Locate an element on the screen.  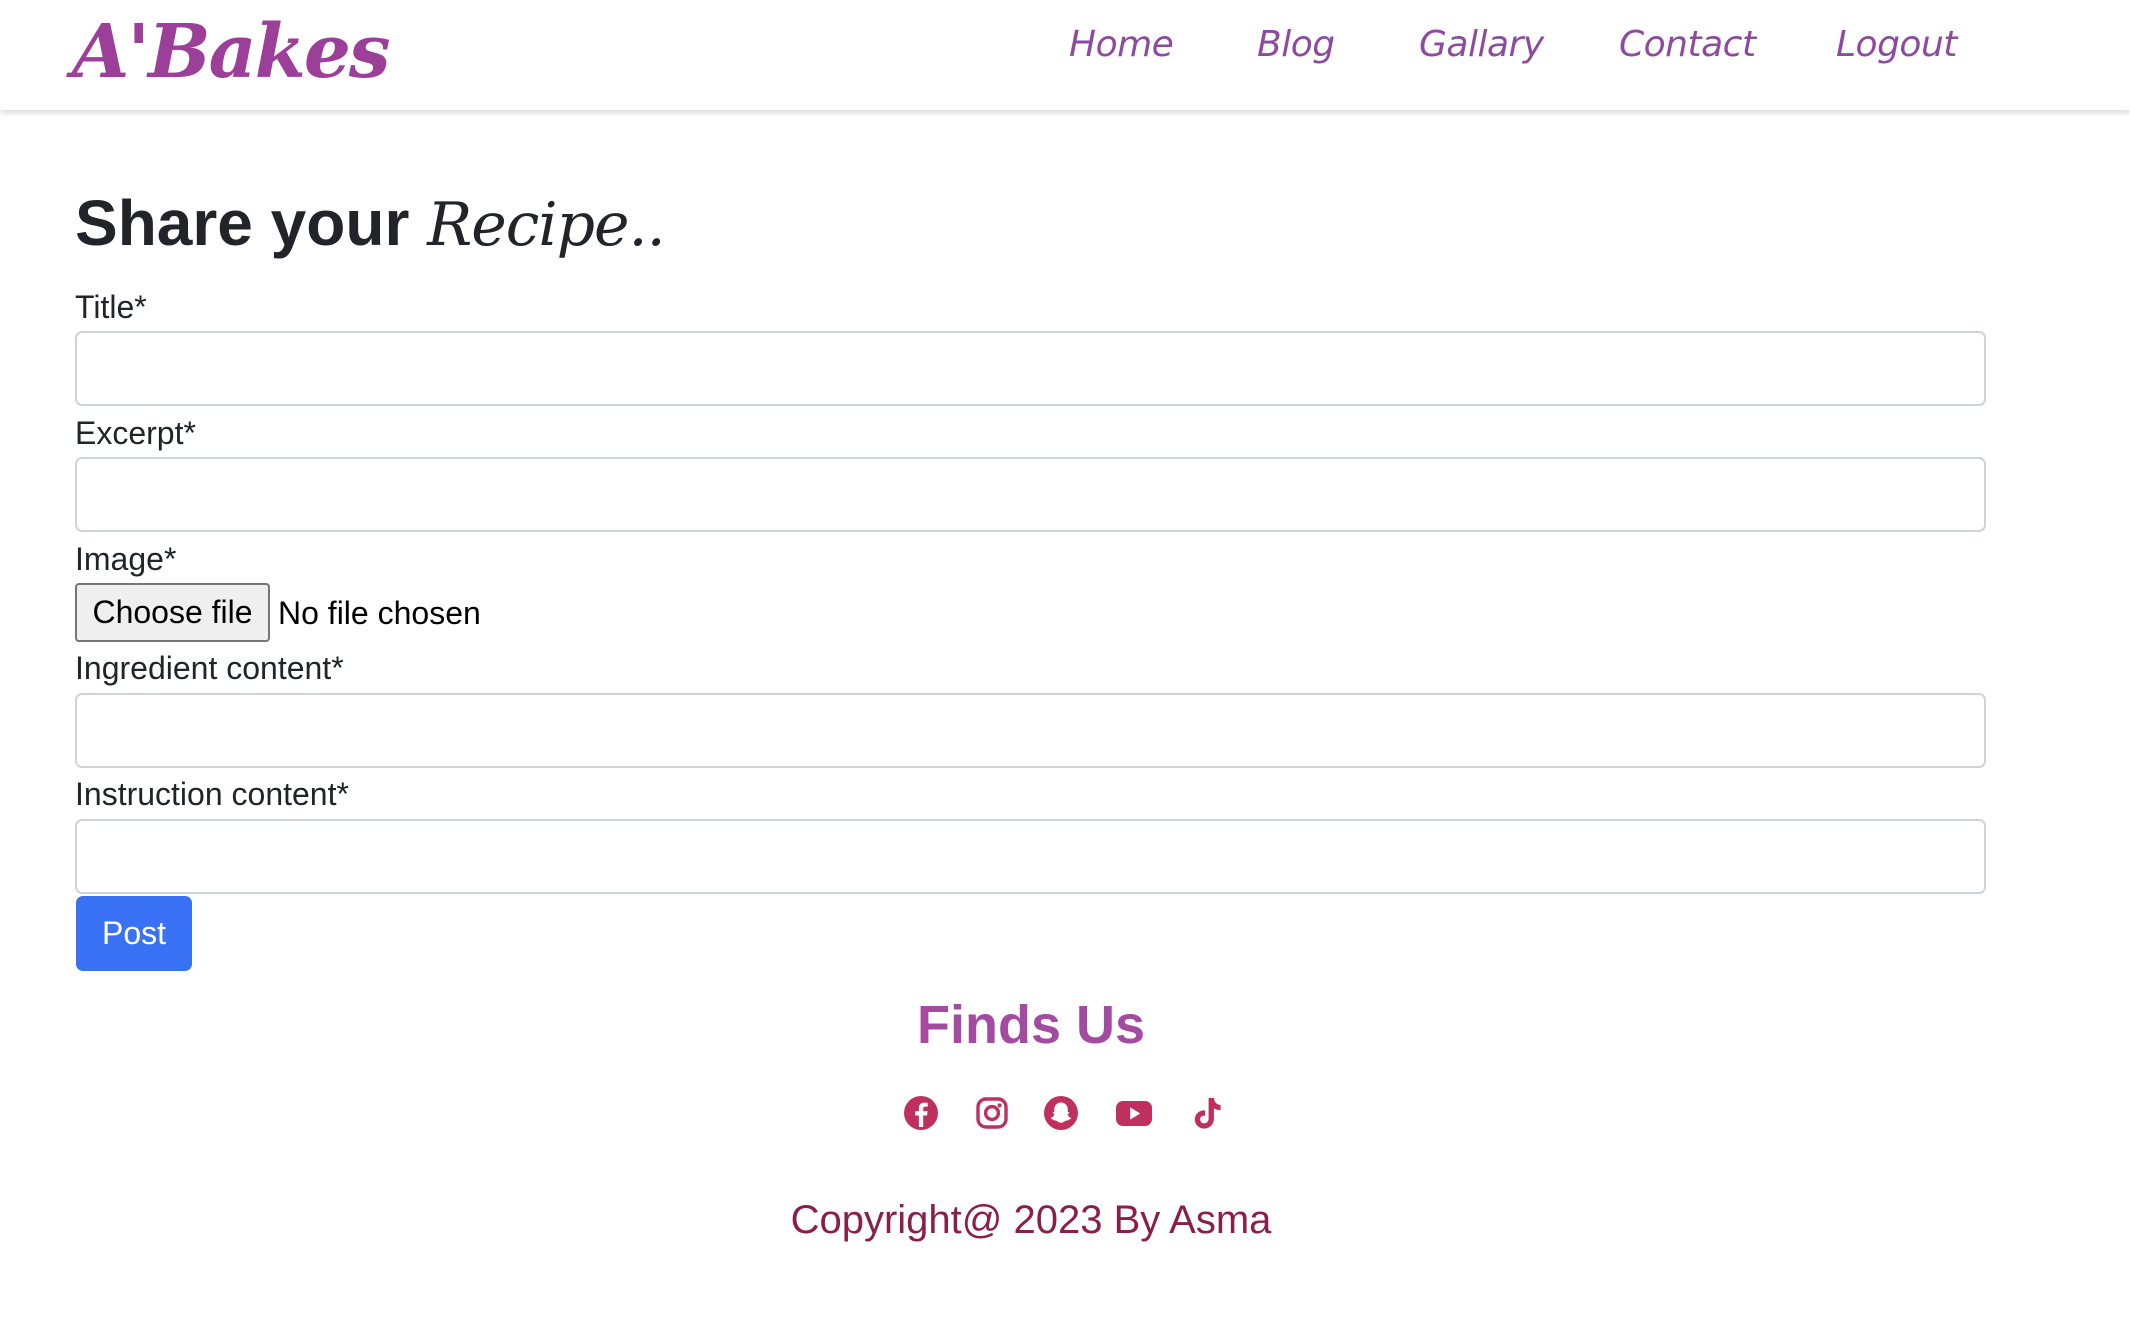
title-input is located at coordinates (1030, 368).